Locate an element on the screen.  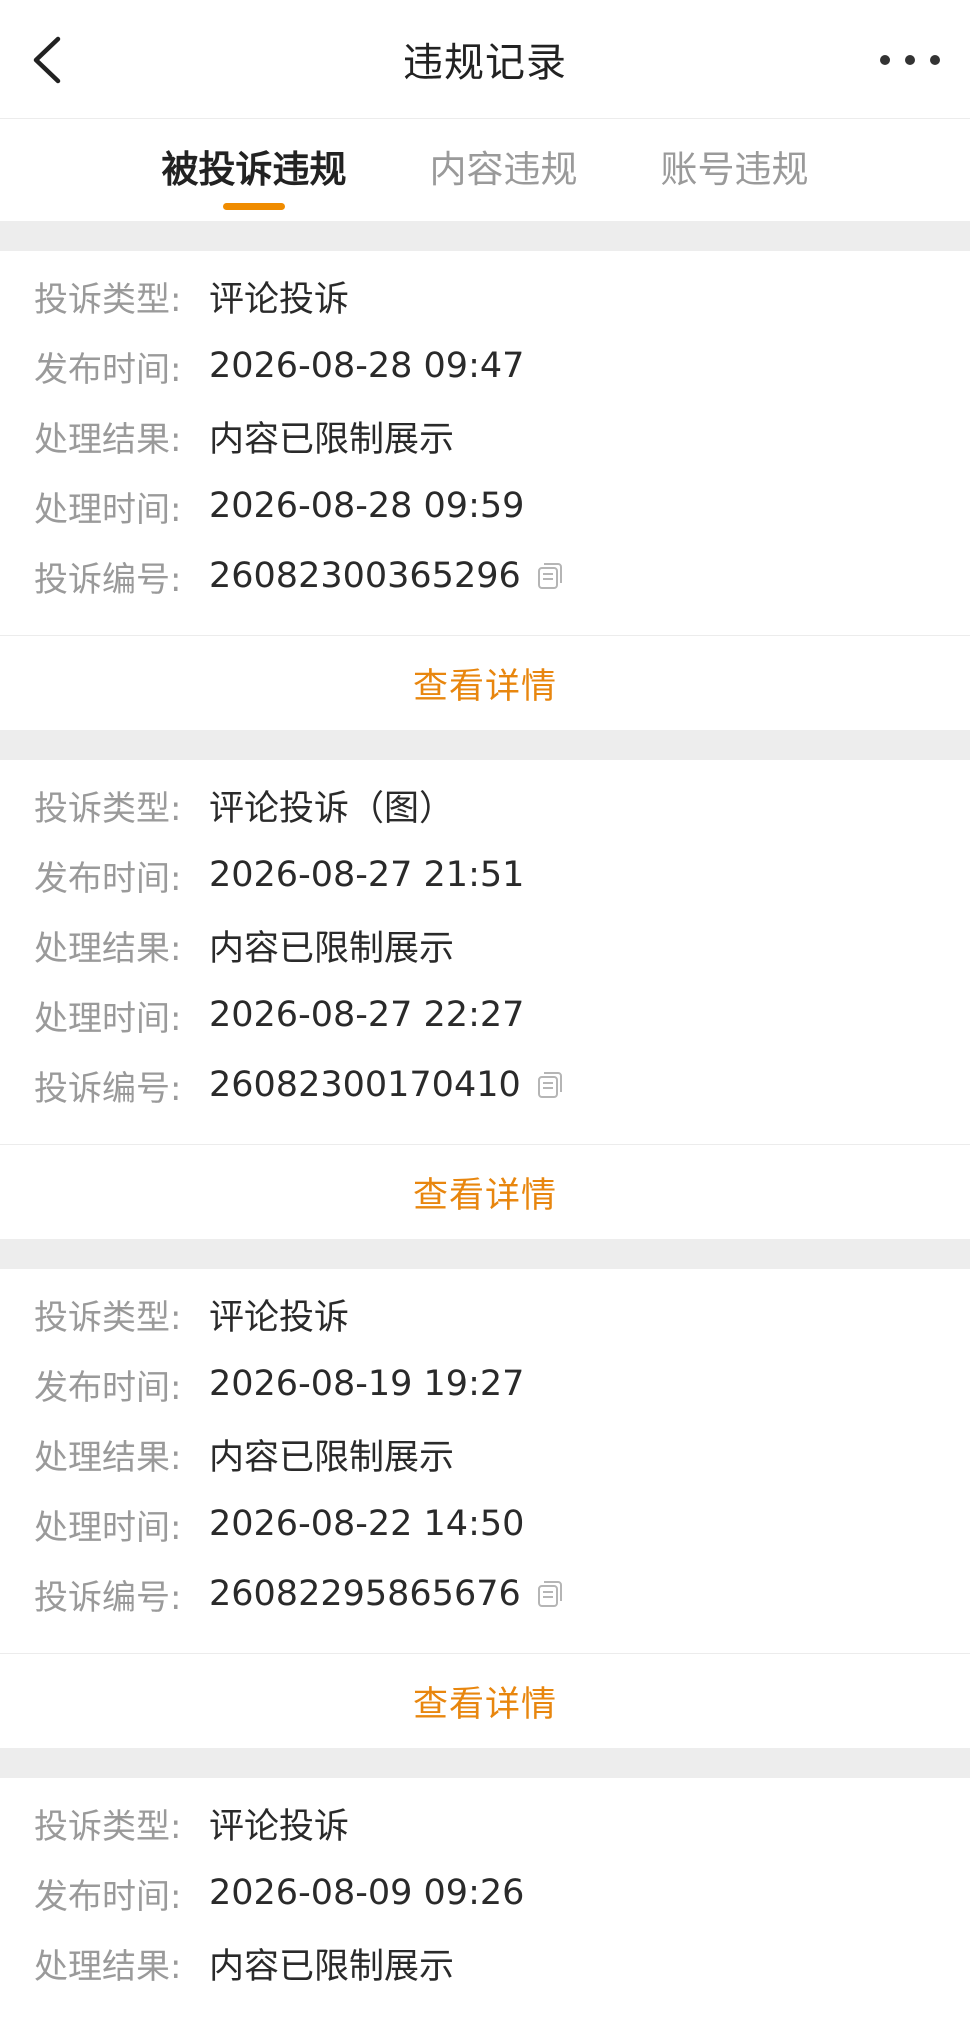
tab-content-violation: 内容违规 is located at coordinates (504, 170).